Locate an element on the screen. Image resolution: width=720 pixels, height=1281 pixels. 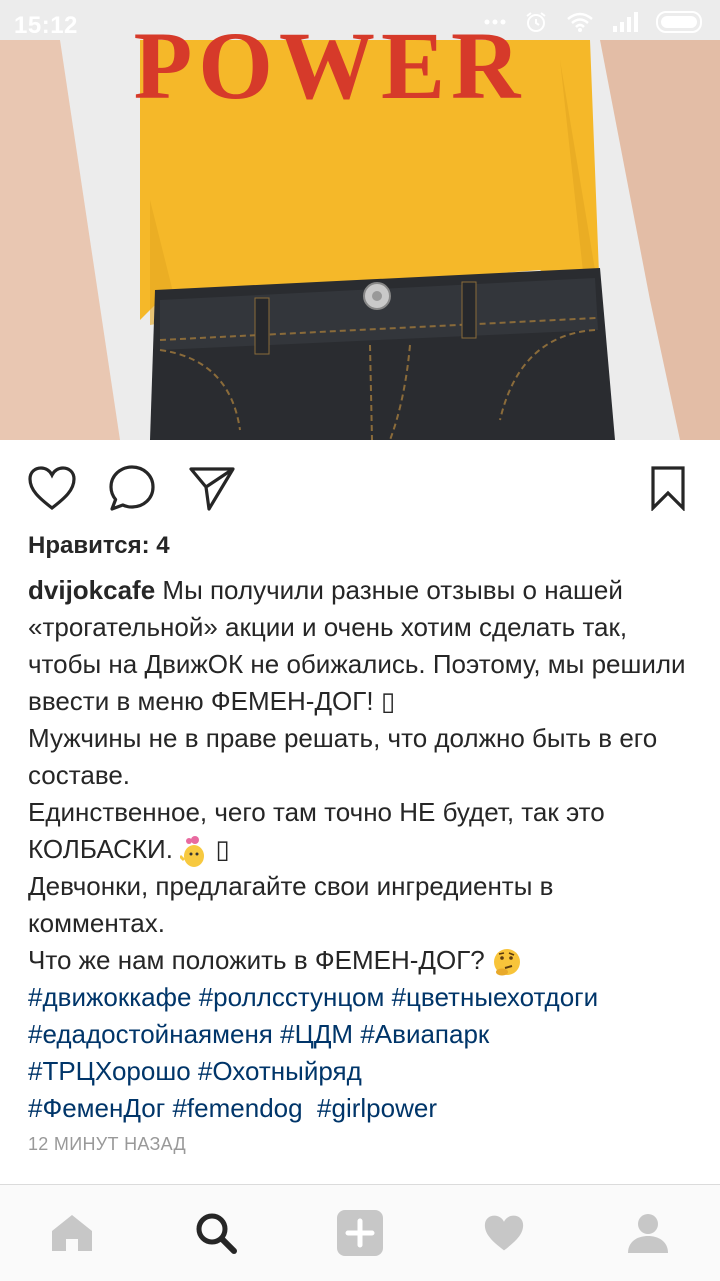
wifi-icon is located at coordinates (580, 22).